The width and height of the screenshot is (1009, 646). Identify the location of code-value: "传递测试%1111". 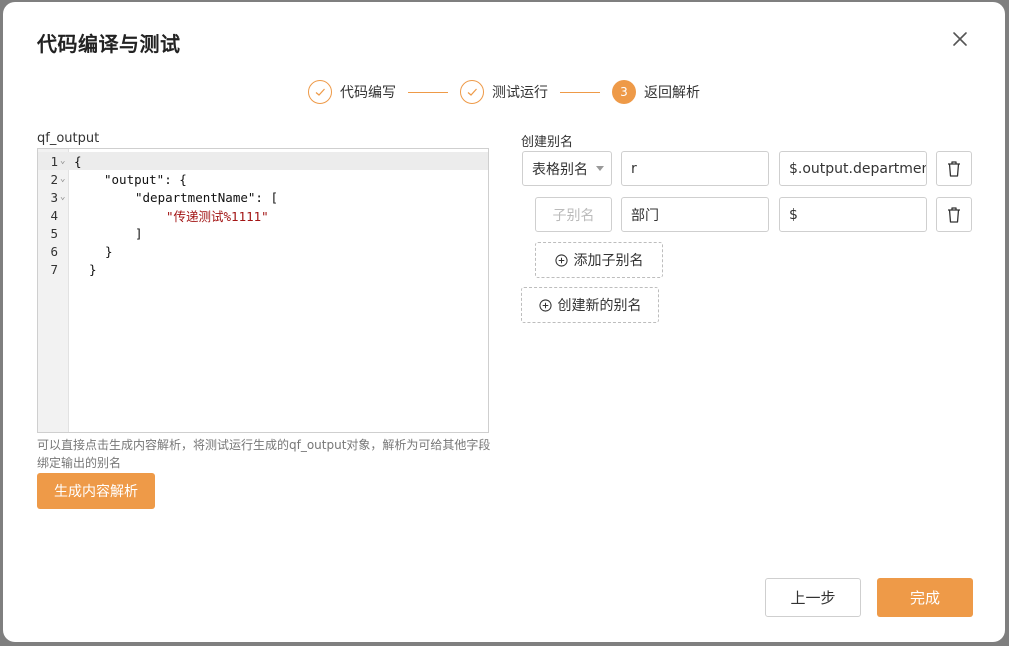
(217, 216).